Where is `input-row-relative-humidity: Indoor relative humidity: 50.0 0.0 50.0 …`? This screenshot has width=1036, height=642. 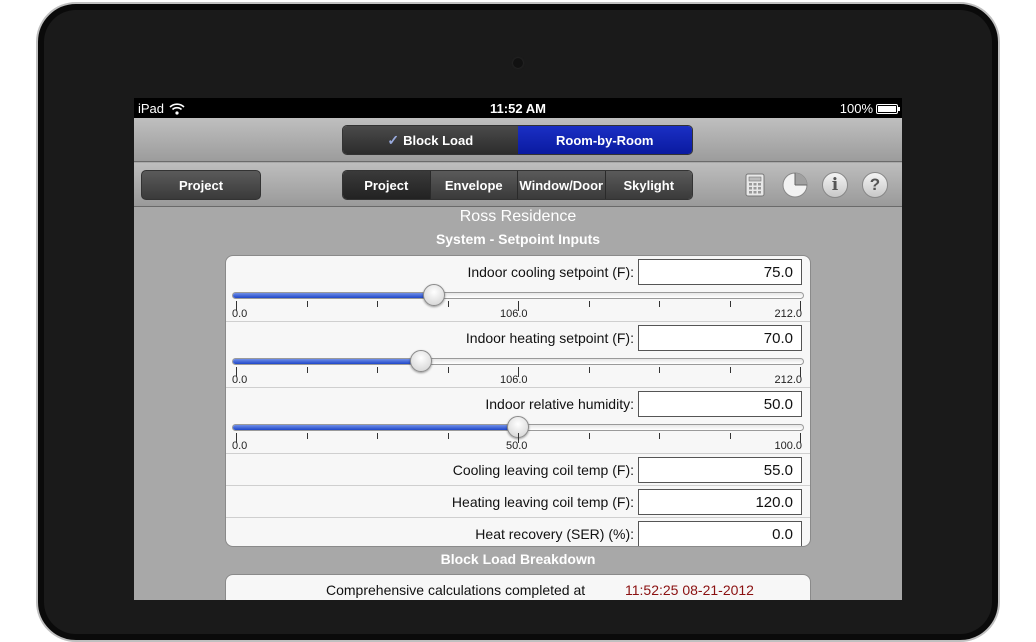
input-row-relative-humidity: Indoor relative humidity: 50.0 0.0 50.0 … is located at coordinates (518, 421).